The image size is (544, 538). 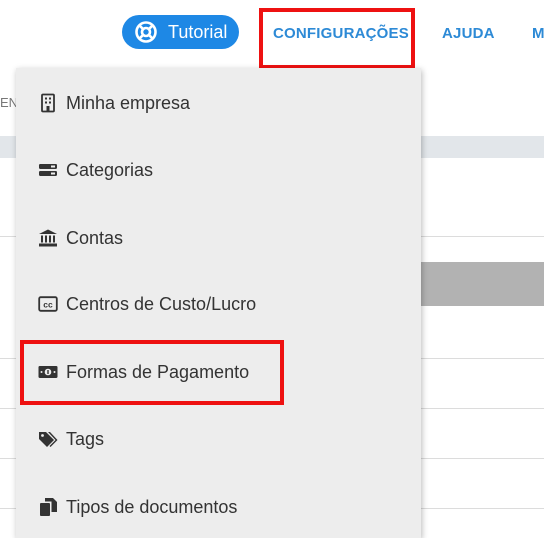 I want to click on copy-icon, so click(x=48, y=507).